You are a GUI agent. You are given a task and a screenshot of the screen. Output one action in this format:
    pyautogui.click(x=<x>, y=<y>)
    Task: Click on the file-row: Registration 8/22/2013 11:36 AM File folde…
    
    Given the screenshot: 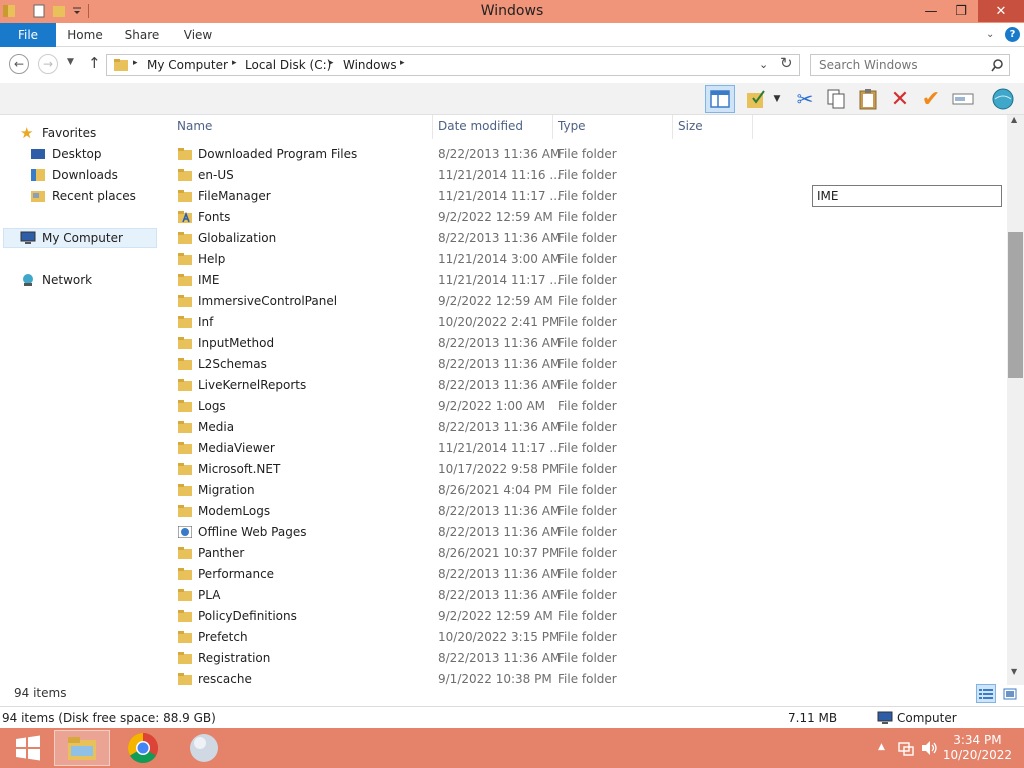 What is the action you would take?
    pyautogui.click(x=476, y=658)
    